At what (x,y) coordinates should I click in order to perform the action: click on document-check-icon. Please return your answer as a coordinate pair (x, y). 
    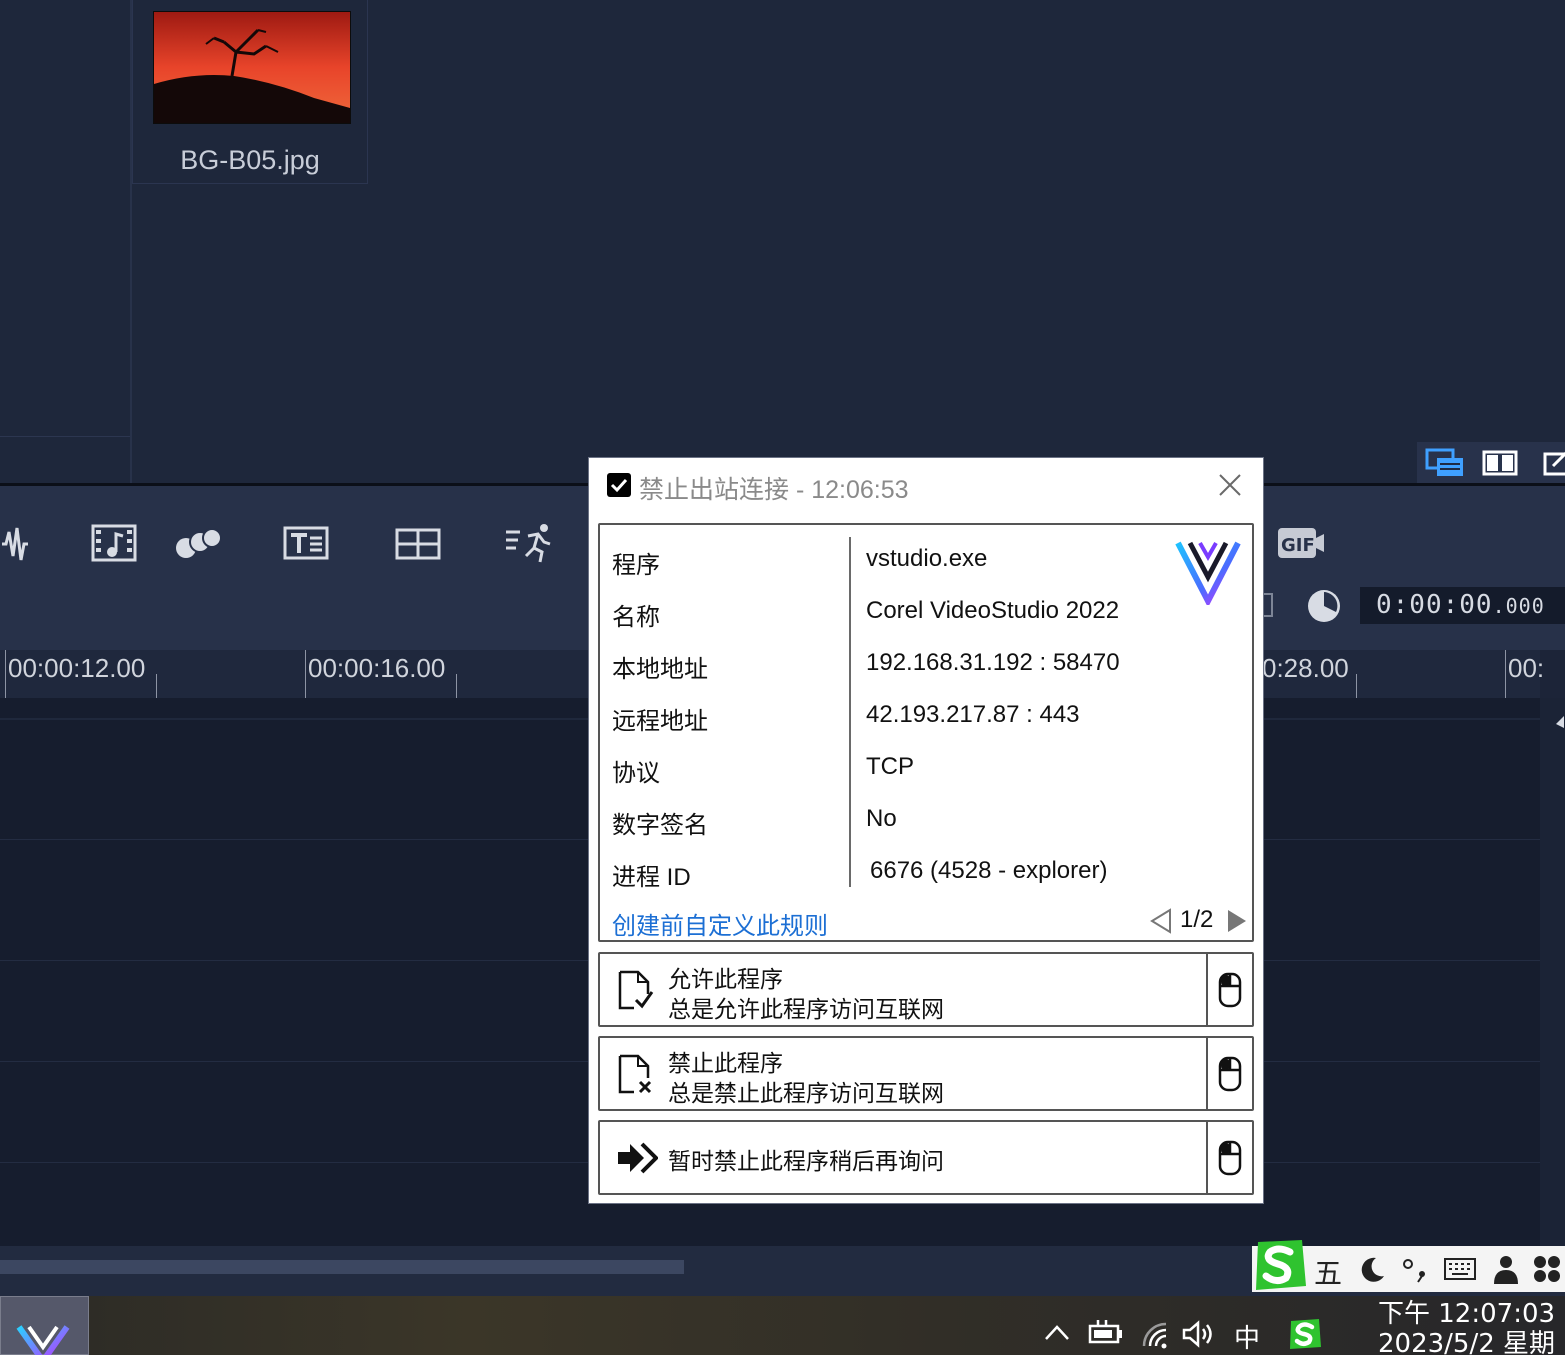
    Looking at the image, I should click on (636, 990).